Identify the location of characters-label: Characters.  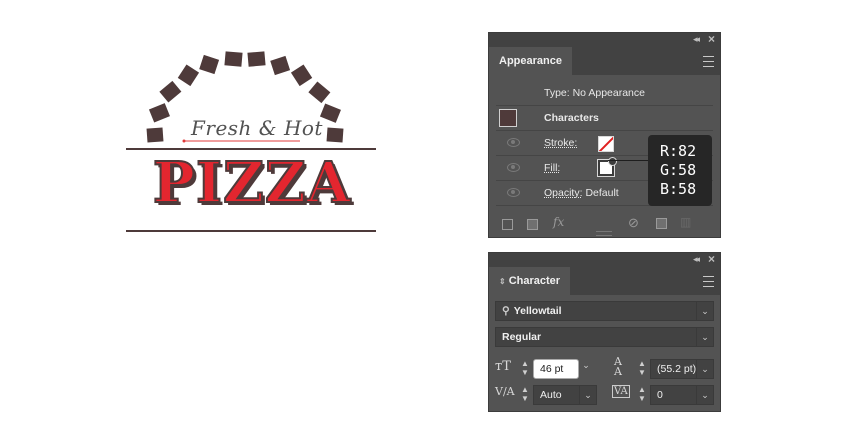
(571, 118).